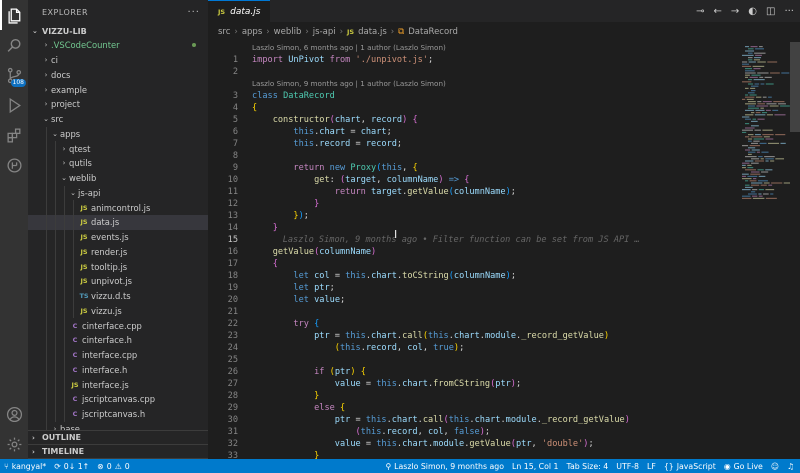 Image resolution: width=800 pixels, height=473 pixels. I want to click on git-commit-icon: ⊸, so click(700, 11).